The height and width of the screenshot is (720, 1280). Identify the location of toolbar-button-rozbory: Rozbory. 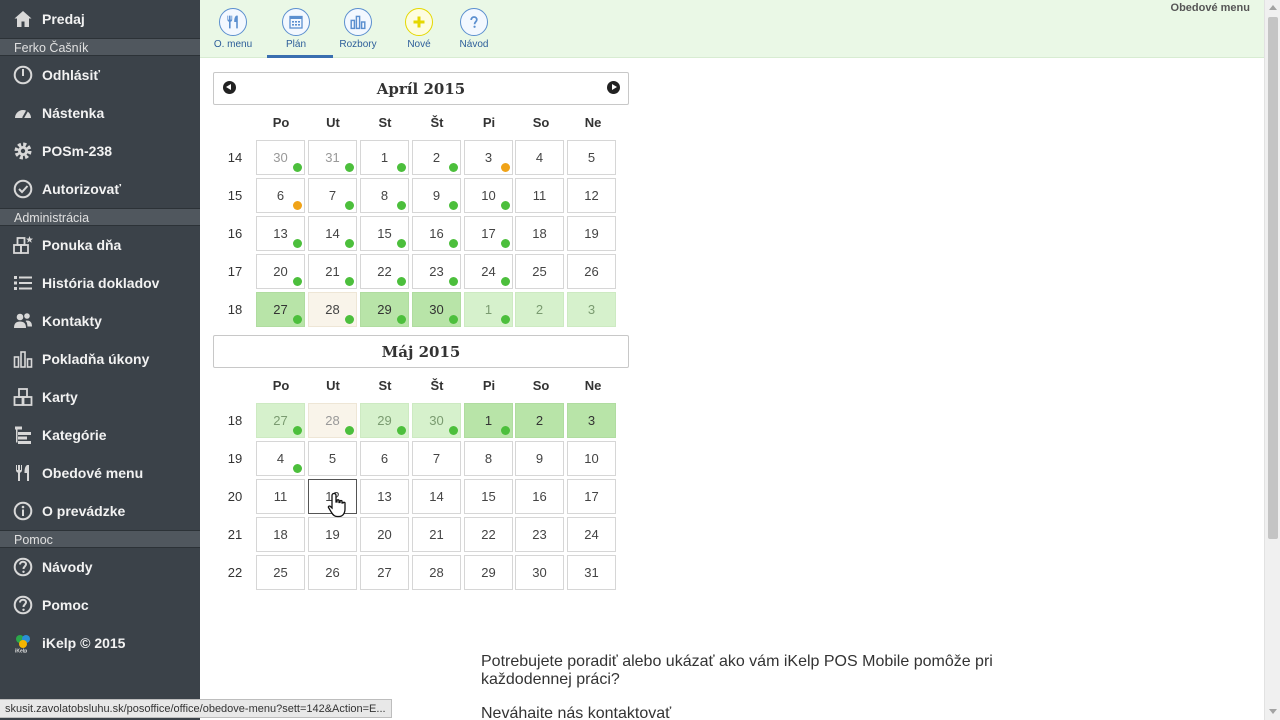
(358, 28).